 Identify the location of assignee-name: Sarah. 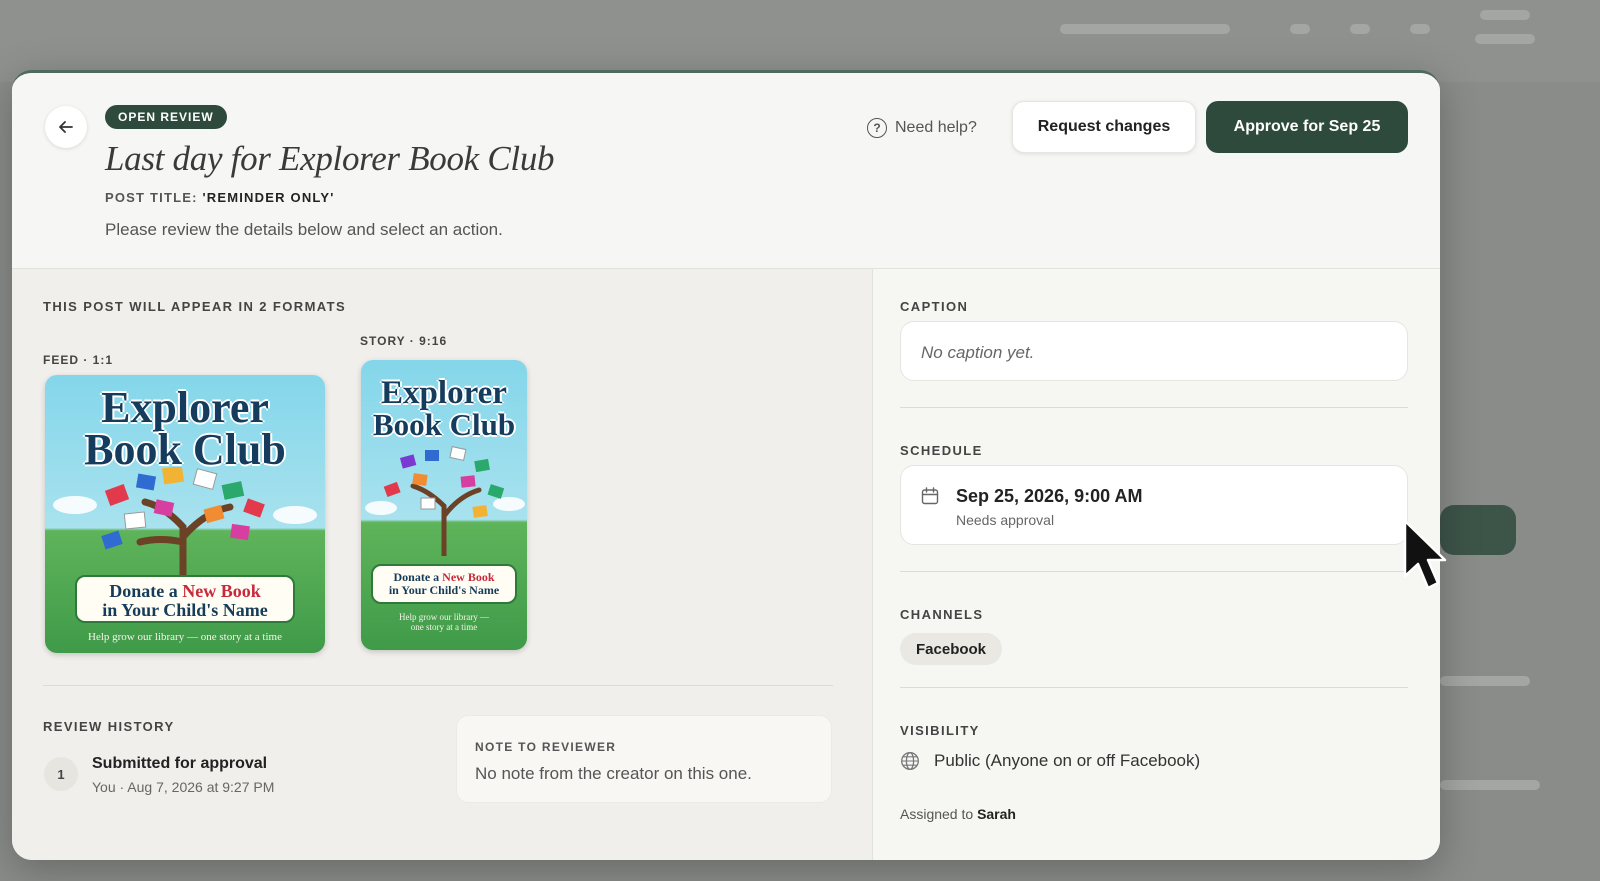
(996, 814).